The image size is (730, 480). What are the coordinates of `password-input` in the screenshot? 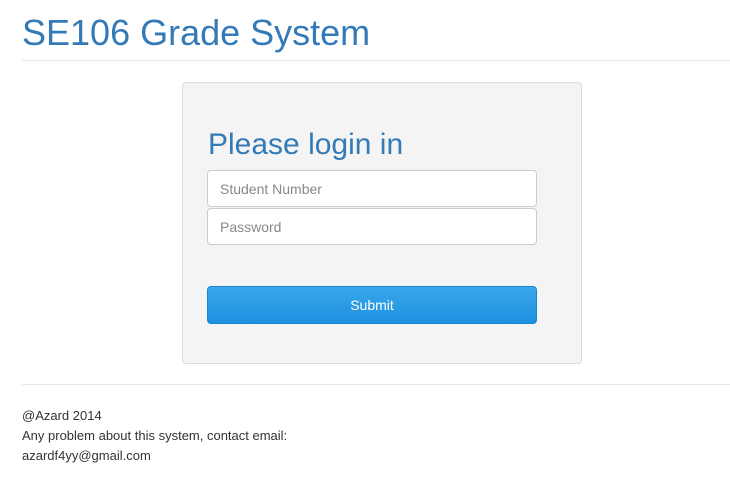 It's located at (372, 226).